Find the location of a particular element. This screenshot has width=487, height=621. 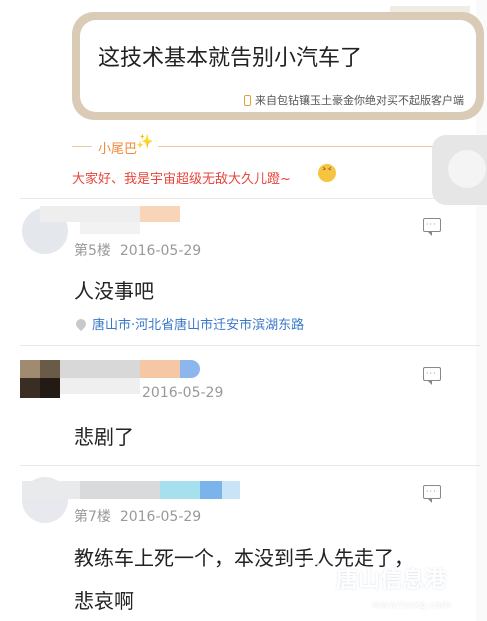

floor-number: 第7楼 is located at coordinates (92, 517).